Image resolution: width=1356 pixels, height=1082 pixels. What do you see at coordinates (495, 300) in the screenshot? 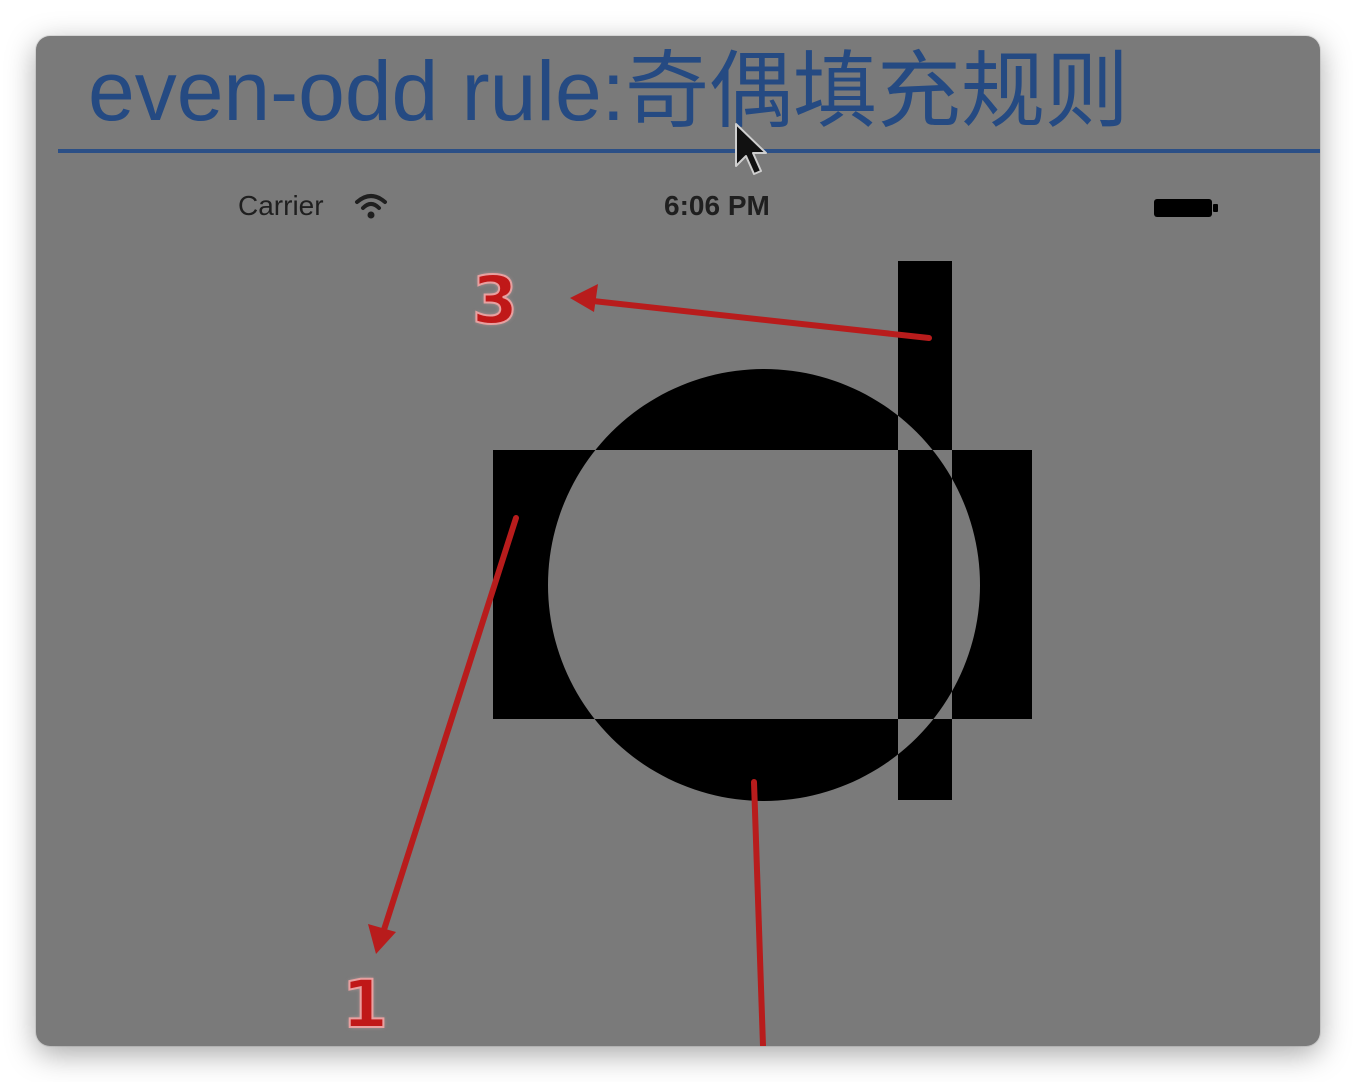
I see `callout-label-3: 3` at bounding box center [495, 300].